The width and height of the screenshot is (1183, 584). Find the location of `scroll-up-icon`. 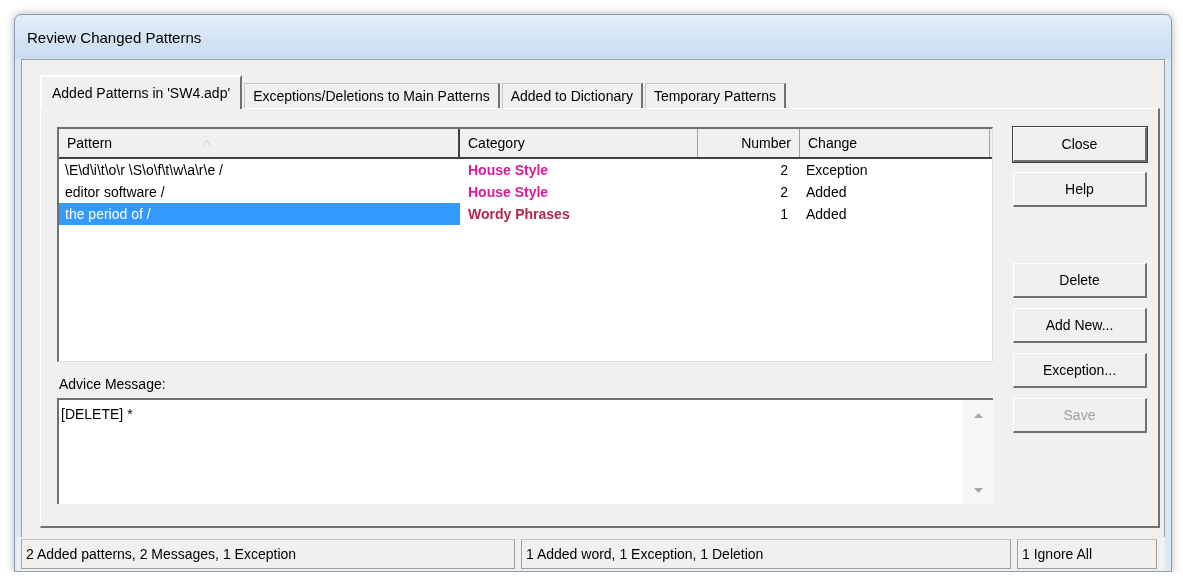

scroll-up-icon is located at coordinates (978, 415).